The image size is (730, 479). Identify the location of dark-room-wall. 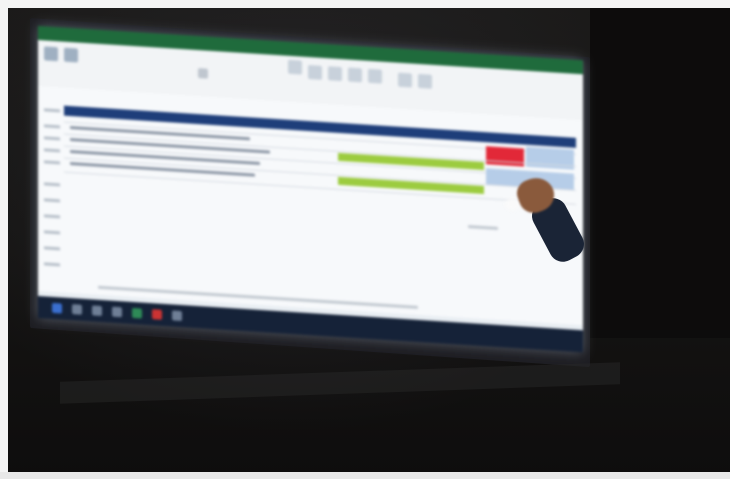
(660, 173).